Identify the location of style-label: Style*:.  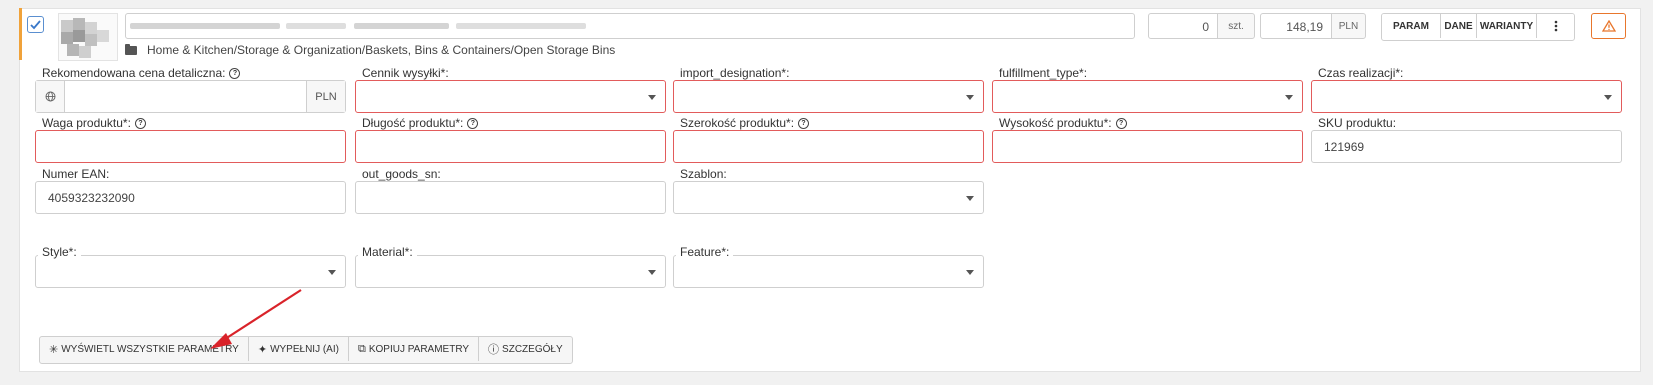
(59, 252).